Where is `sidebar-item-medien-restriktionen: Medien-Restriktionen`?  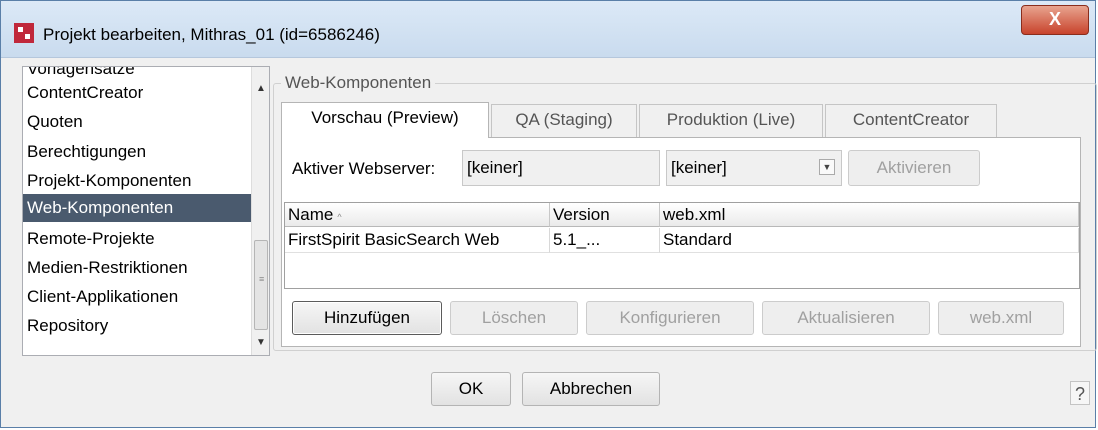 sidebar-item-medien-restriktionen: Medien-Restriktionen is located at coordinates (137, 268).